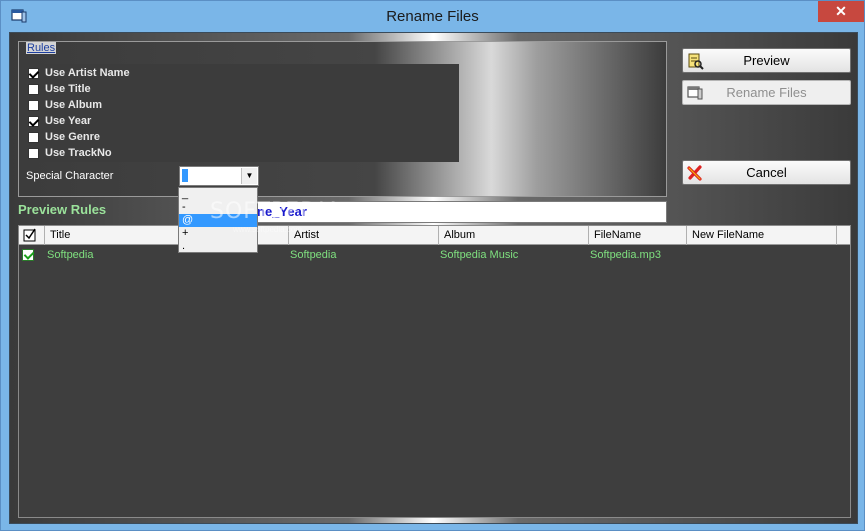 The height and width of the screenshot is (531, 865). What do you see at coordinates (479, 255) in the screenshot?
I see `cell-album: Softpedia Music` at bounding box center [479, 255].